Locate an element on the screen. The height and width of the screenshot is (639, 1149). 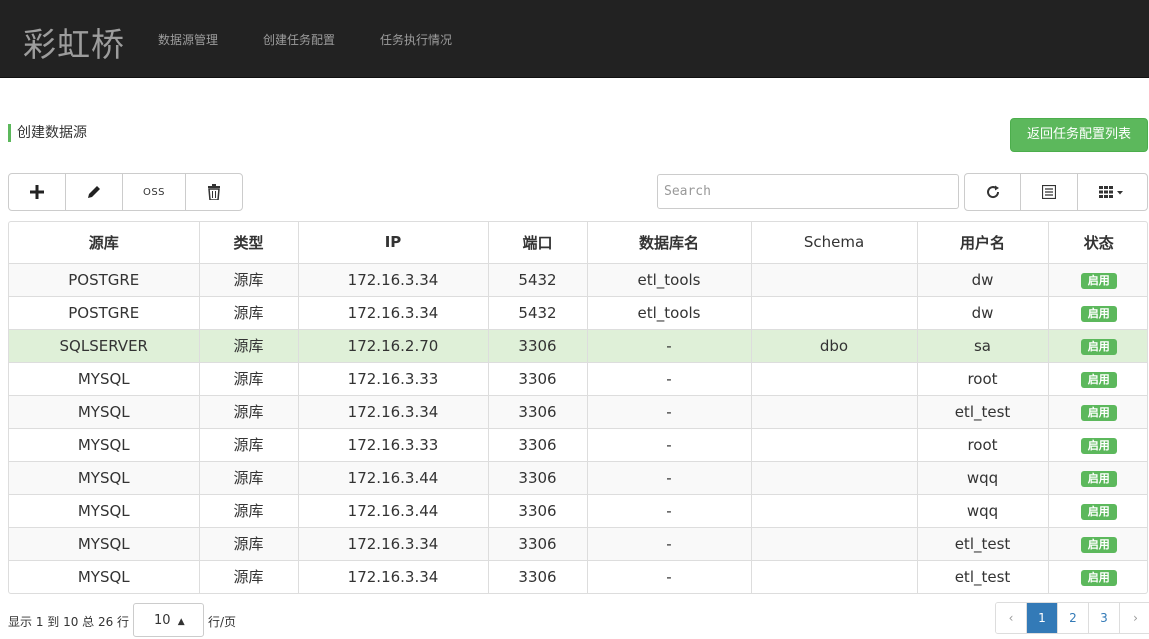
cell-username: dw is located at coordinates (983, 280).